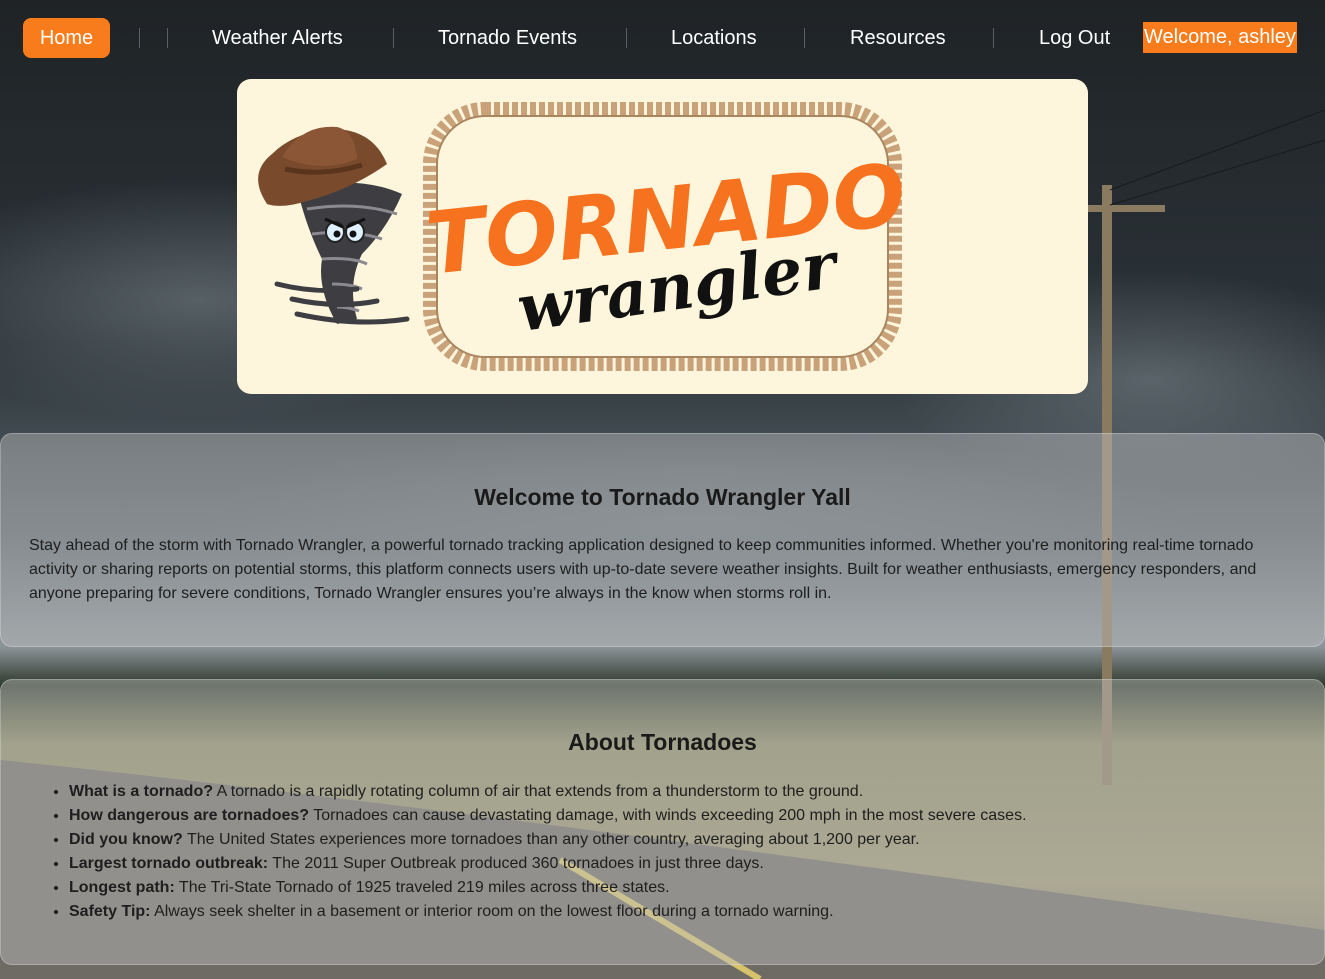 This screenshot has height=979, width=1325. Describe the element at coordinates (334, 225) in the screenshot. I see `tornado-mascot-icon` at that location.